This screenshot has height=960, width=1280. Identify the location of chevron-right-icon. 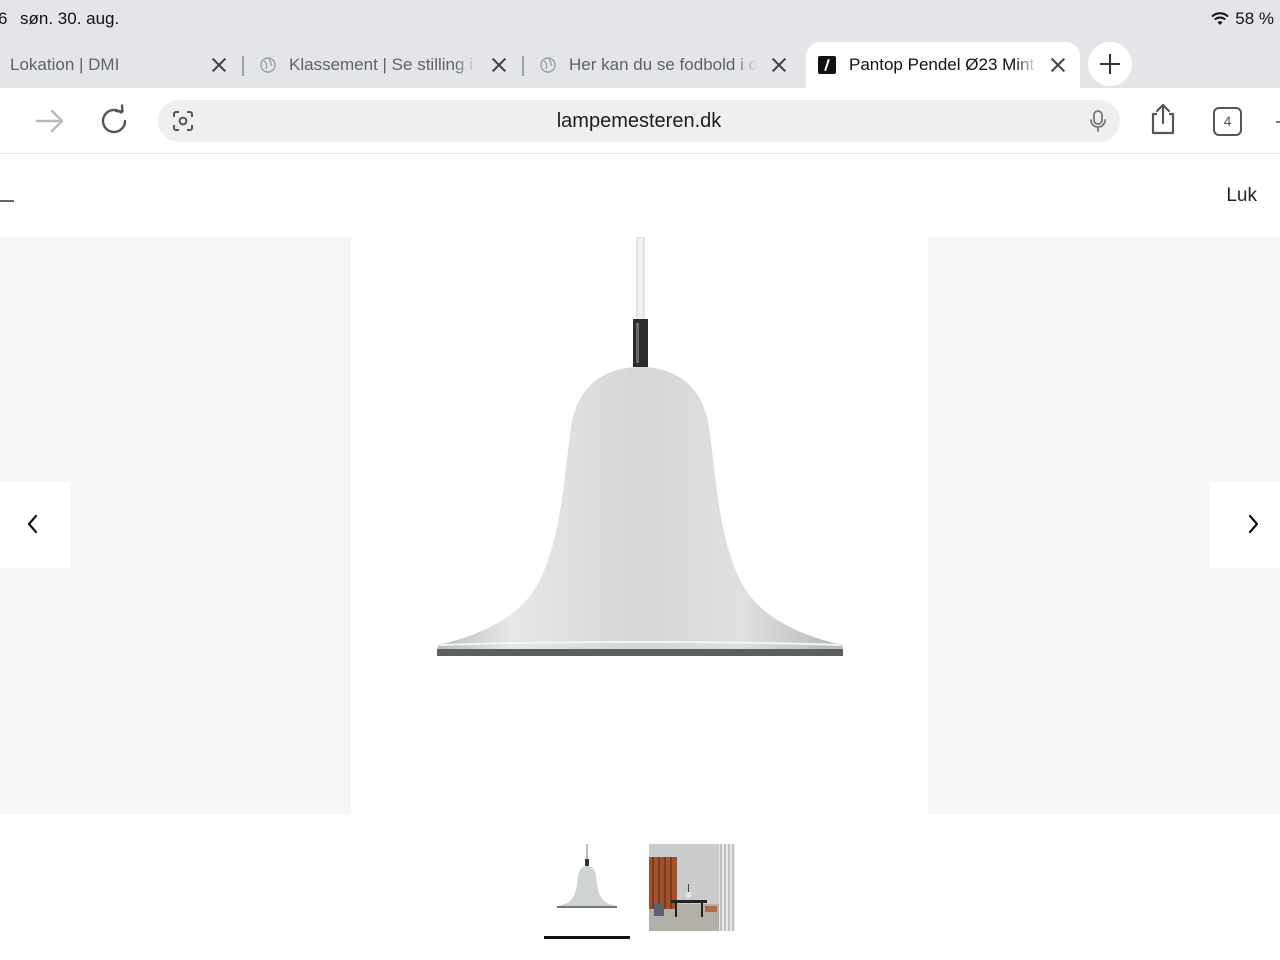
(1253, 524).